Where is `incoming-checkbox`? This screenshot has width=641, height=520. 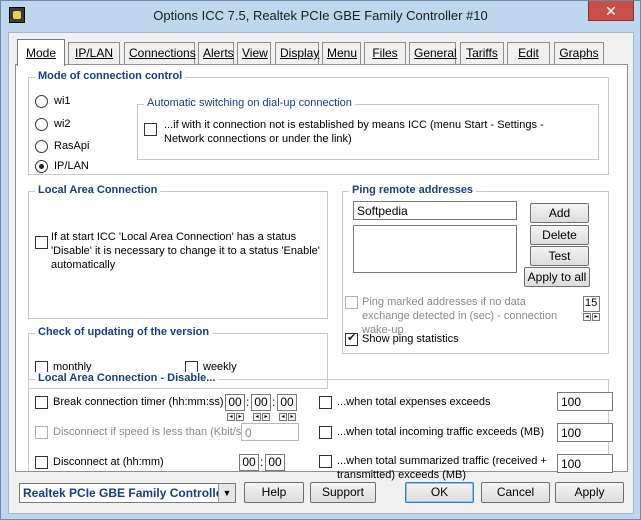
incoming-checkbox is located at coordinates (325, 432).